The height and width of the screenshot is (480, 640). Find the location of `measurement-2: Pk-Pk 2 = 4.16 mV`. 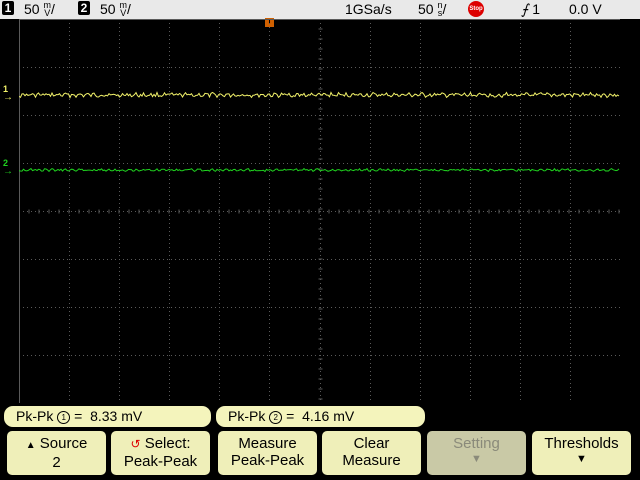

measurement-2: Pk-Pk 2 = 4.16 mV is located at coordinates (320, 416).